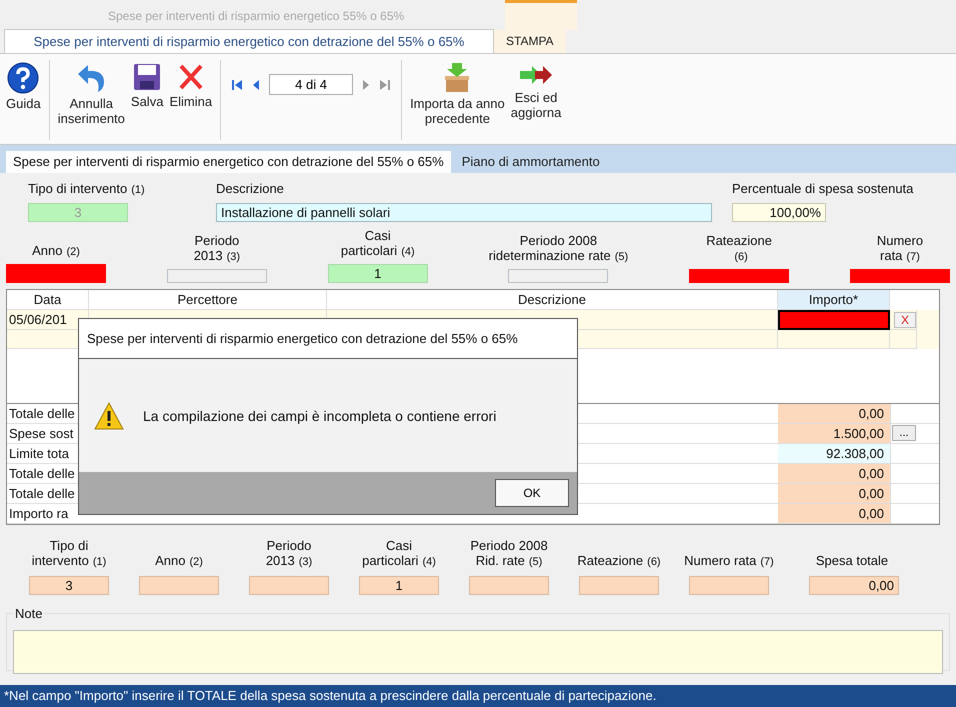  I want to click on record-position-field: 4 di 4, so click(311, 84).